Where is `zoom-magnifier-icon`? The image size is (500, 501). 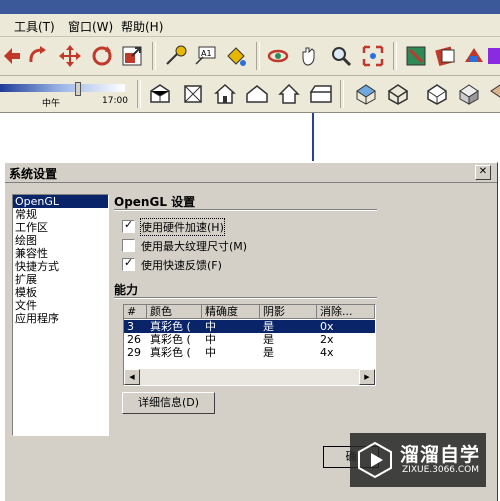 zoom-magnifier-icon is located at coordinates (341, 56).